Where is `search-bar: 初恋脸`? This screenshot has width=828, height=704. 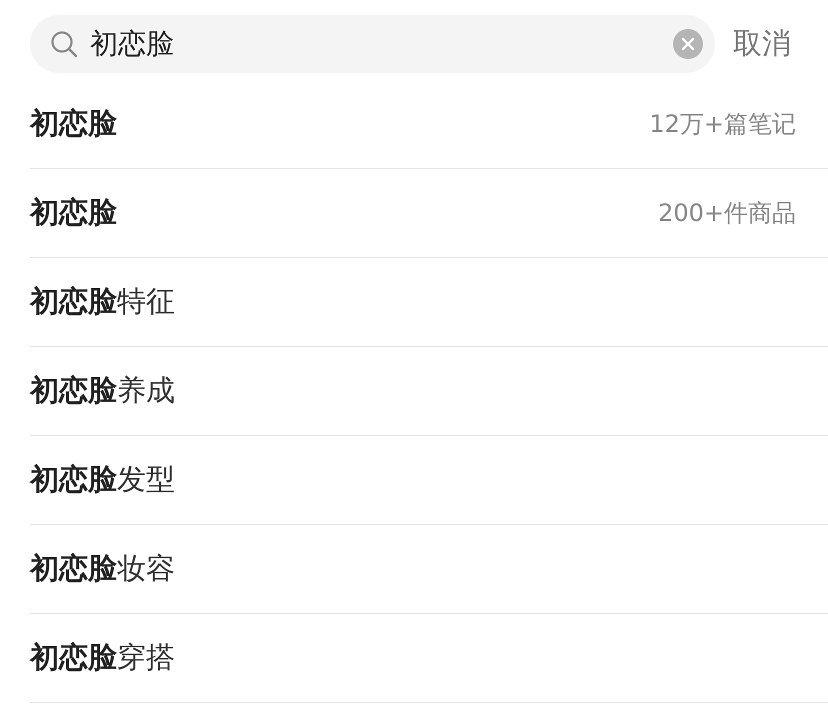 search-bar: 初恋脸 is located at coordinates (372, 44).